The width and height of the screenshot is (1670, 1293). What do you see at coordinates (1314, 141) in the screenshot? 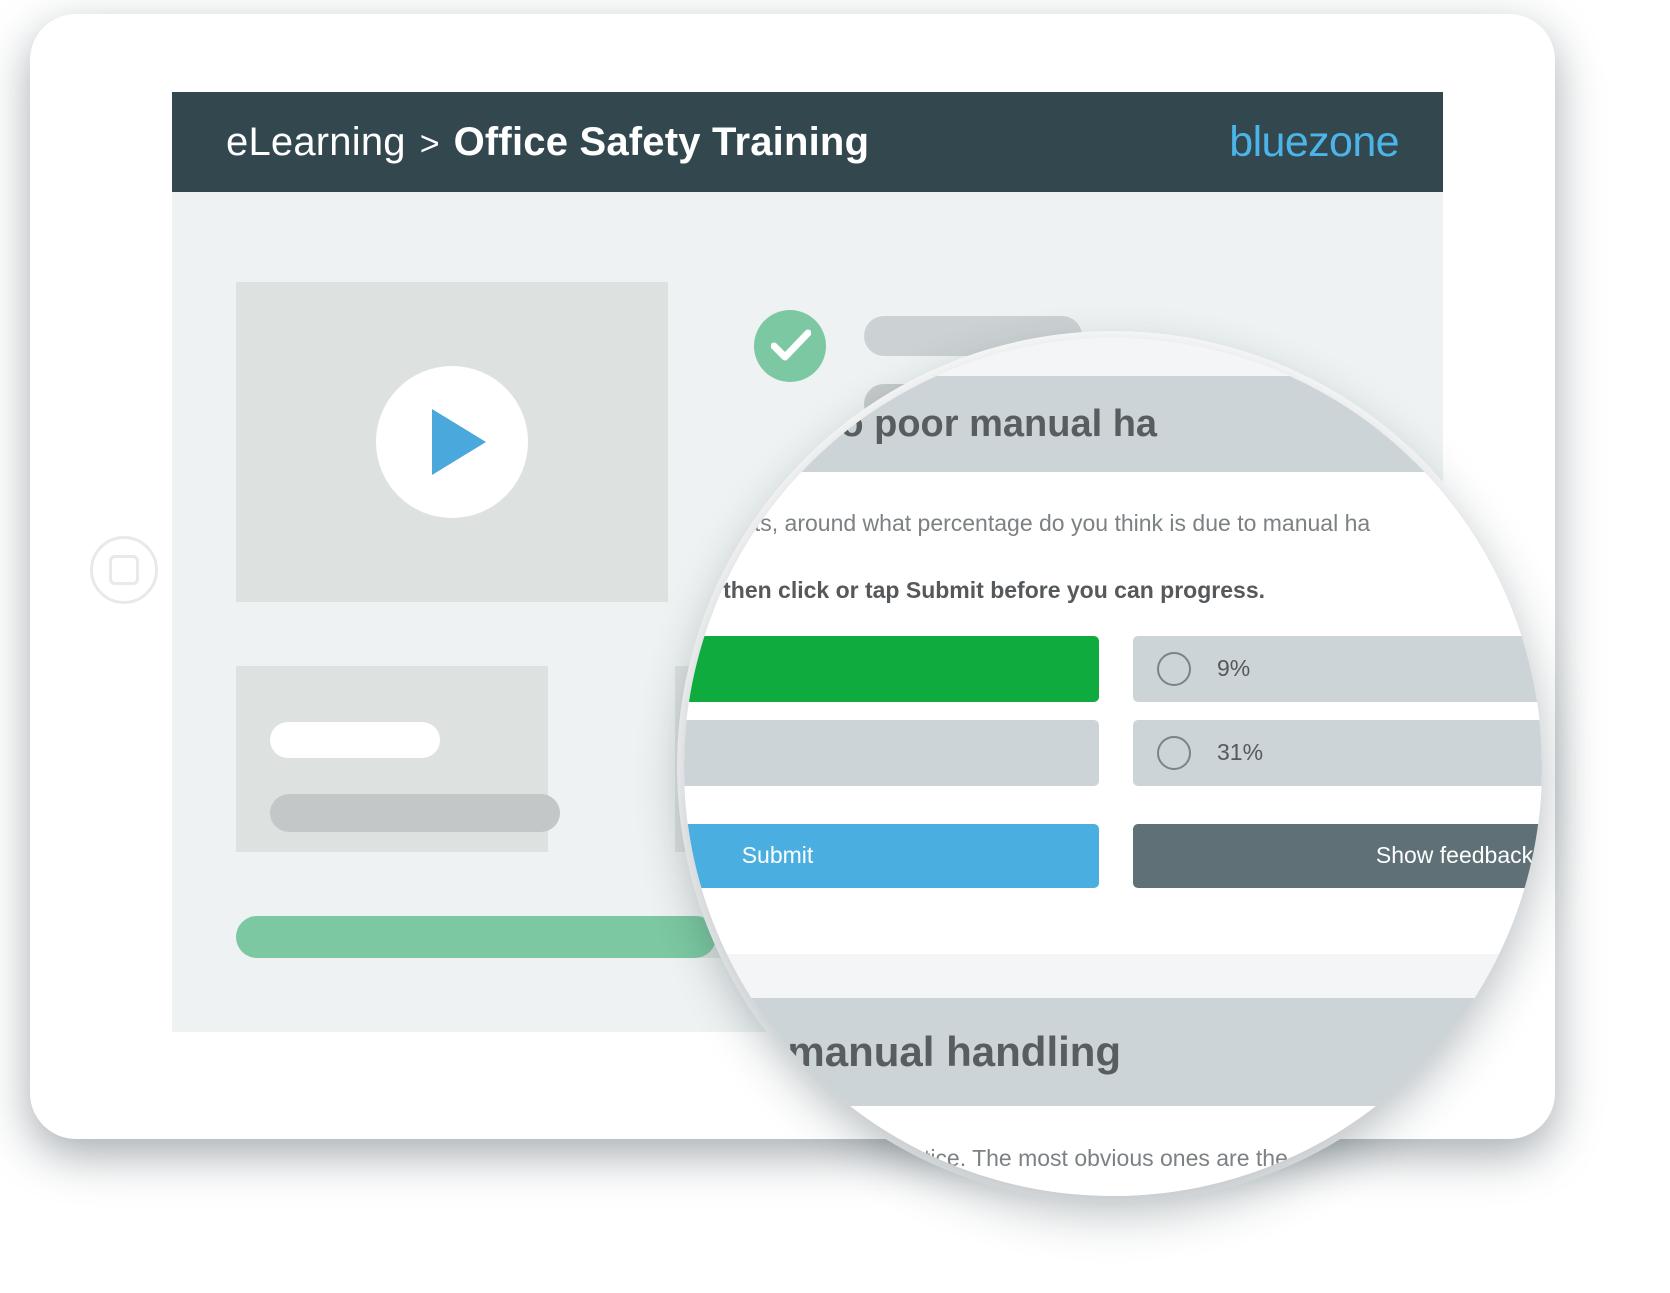
I see `bluezone-logo: bluezone` at bounding box center [1314, 141].